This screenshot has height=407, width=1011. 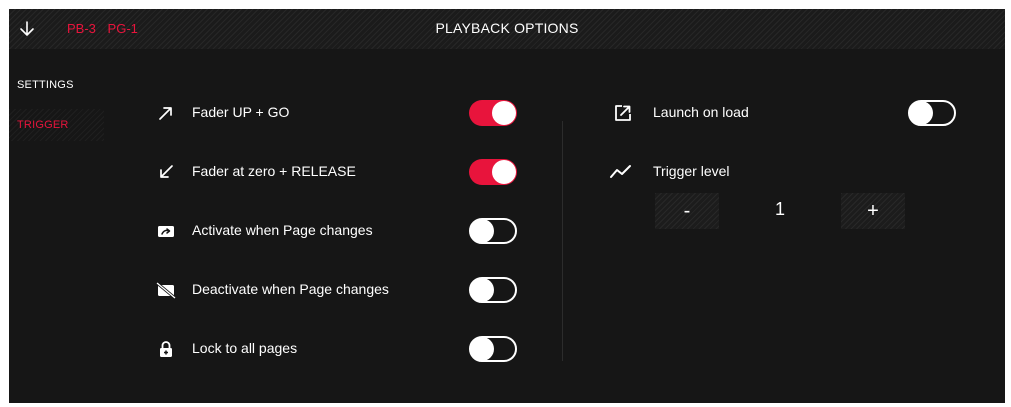 What do you see at coordinates (166, 171) in the screenshot?
I see `arrow-down-left-icon` at bounding box center [166, 171].